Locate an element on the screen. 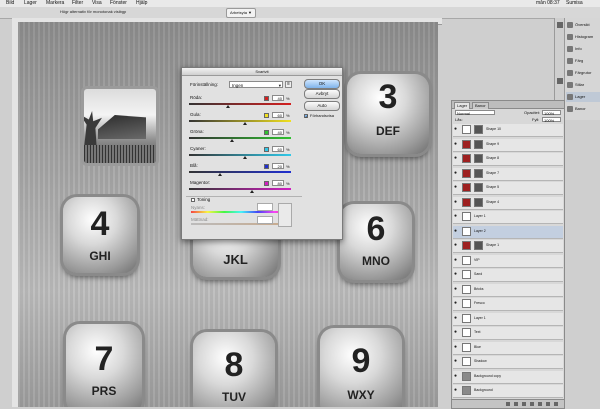 This screenshot has height=409, width=600. folder-icon is located at coordinates (540, 404).